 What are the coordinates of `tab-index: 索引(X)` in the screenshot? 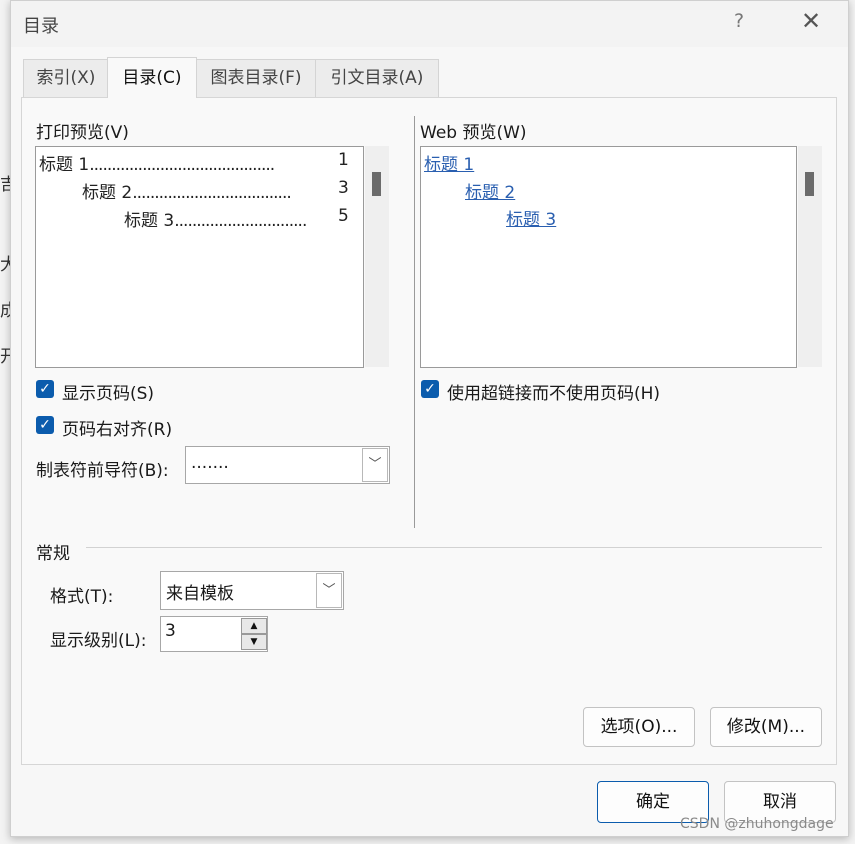 It's located at (66, 78).